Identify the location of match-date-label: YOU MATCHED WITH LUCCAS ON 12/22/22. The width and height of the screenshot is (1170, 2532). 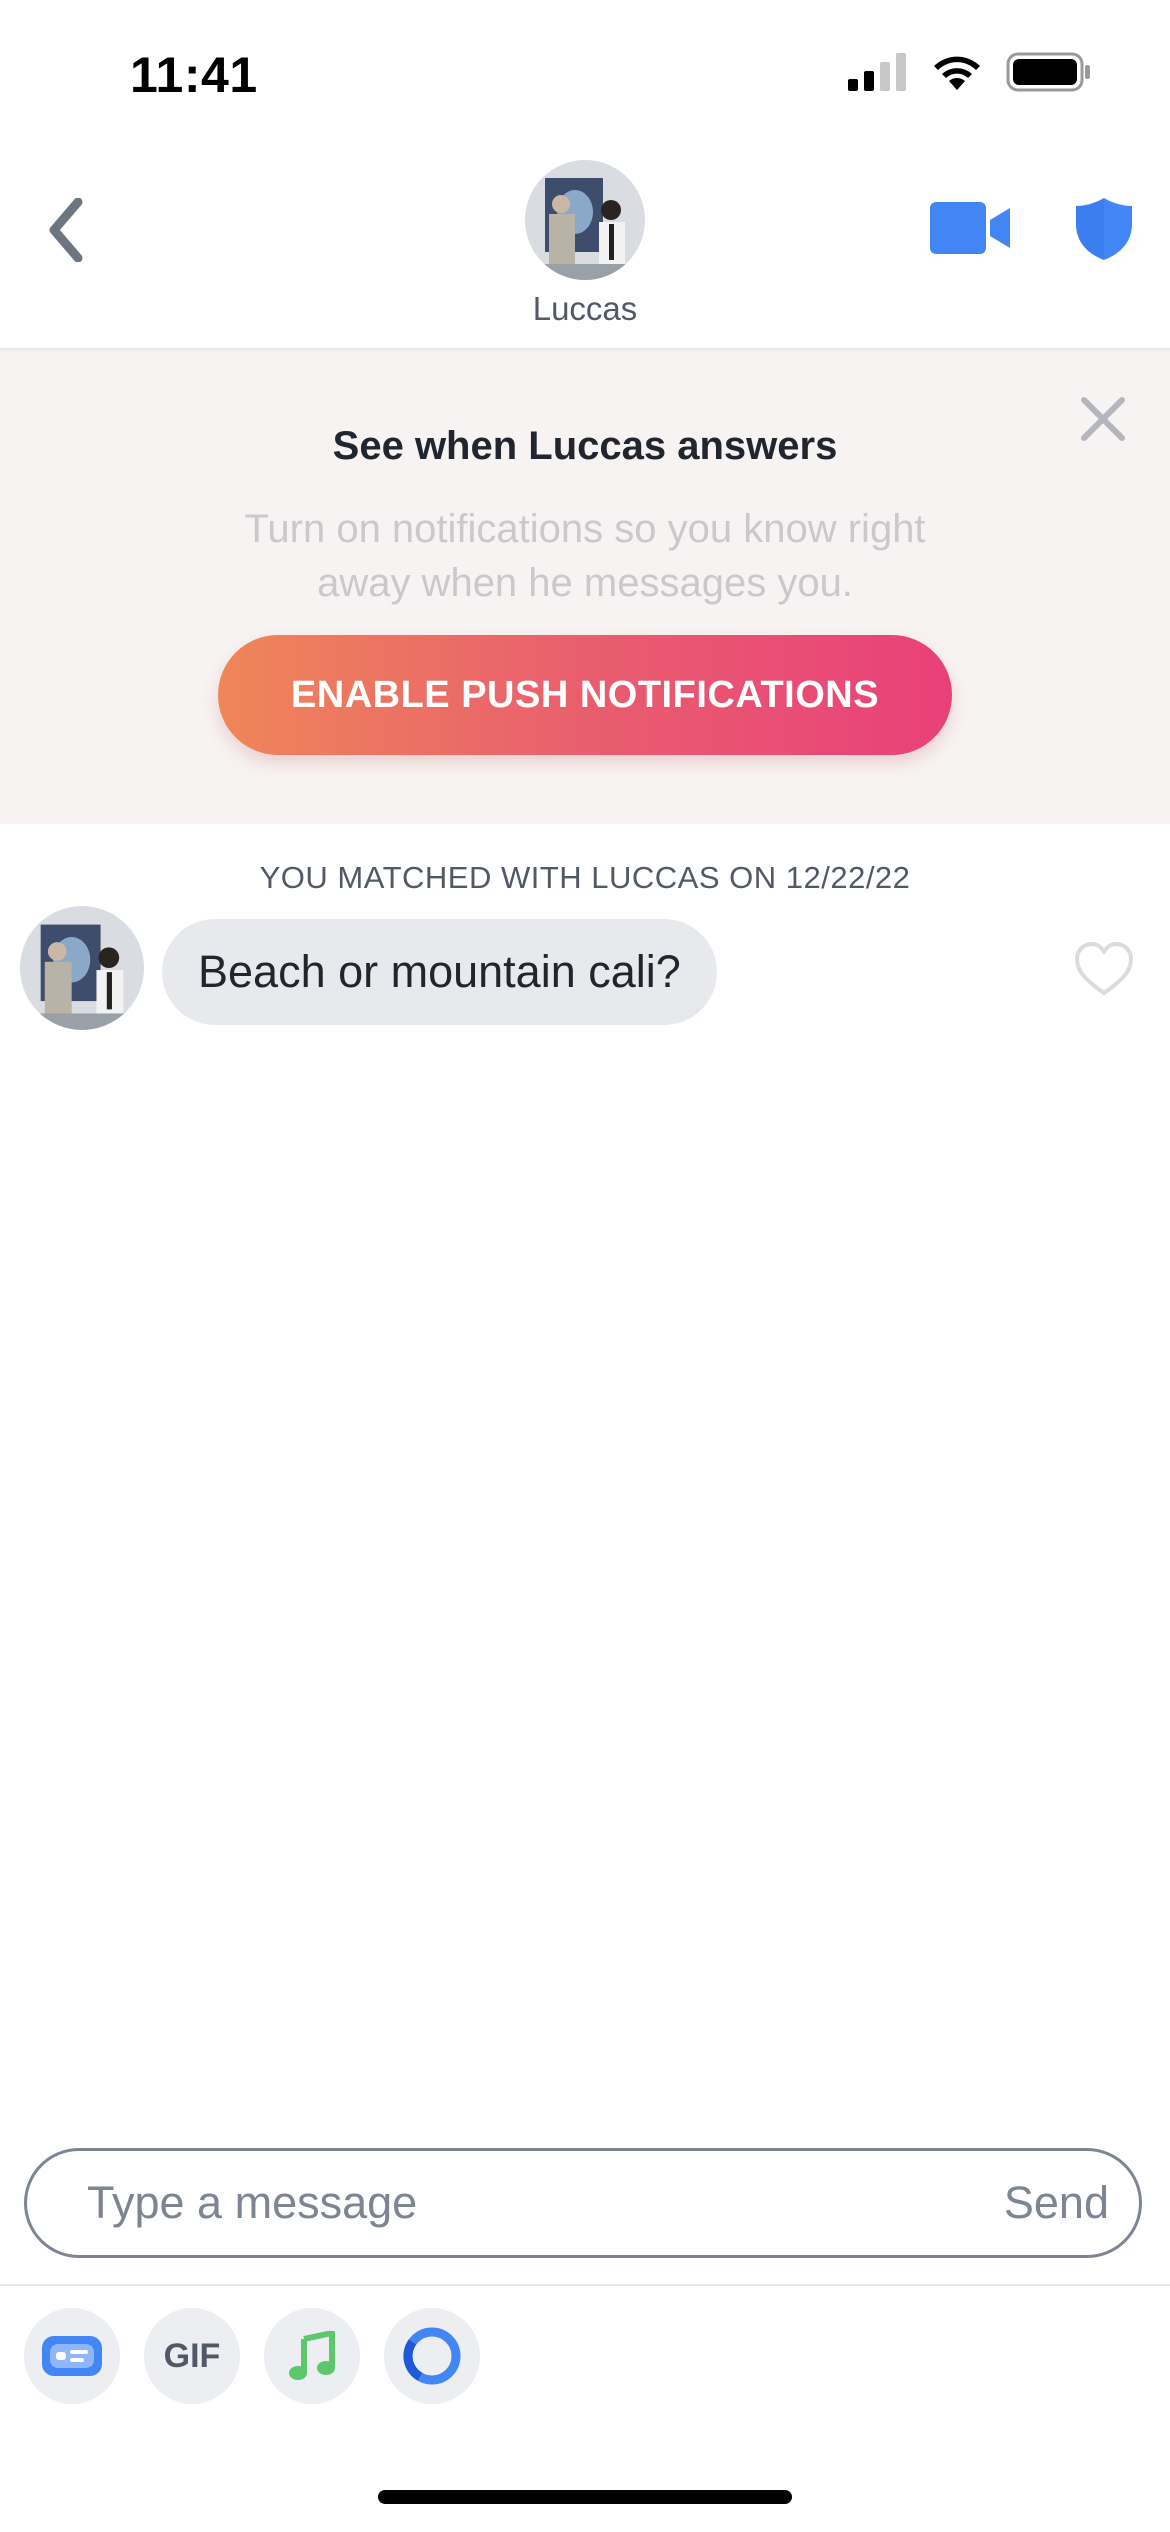
(585, 877).